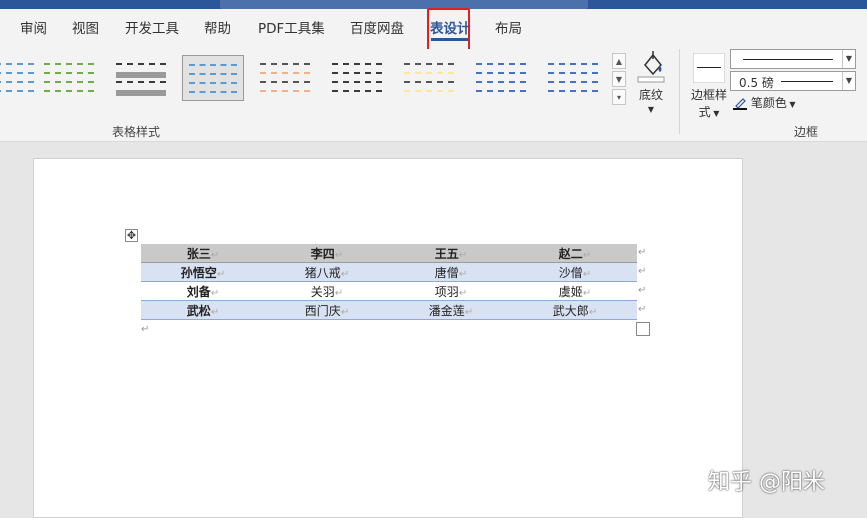 The image size is (867, 518). Describe the element at coordinates (619, 79) in the screenshot. I see `gallery-scroll-down: ▼` at that location.